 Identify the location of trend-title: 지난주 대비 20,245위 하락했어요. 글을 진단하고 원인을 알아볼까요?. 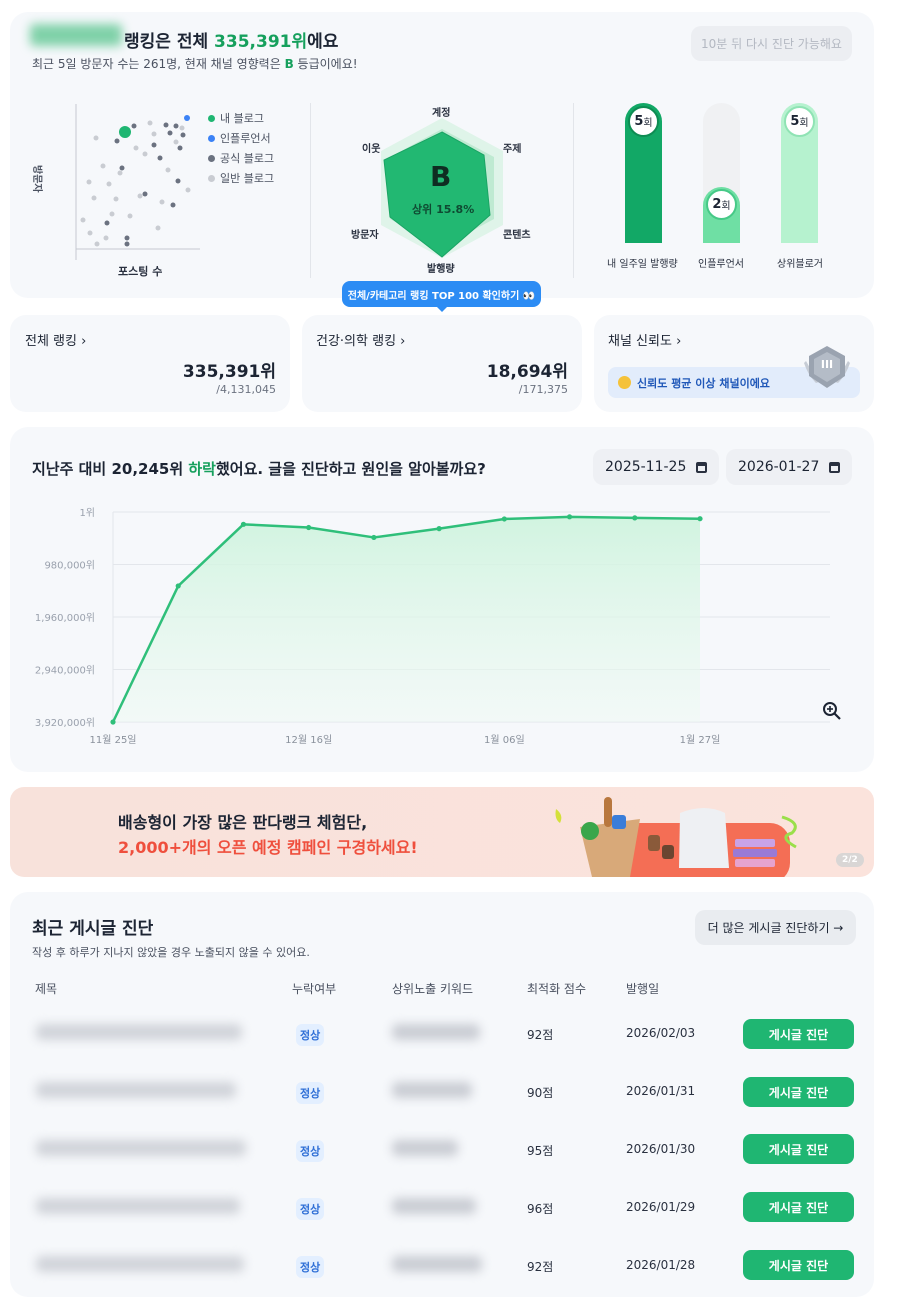
(259, 469).